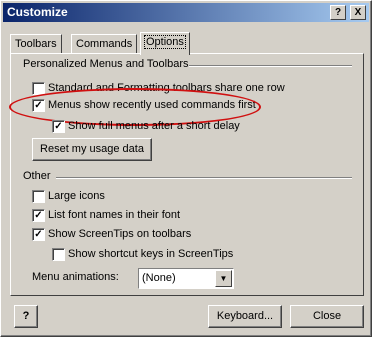 This screenshot has width=372, height=337. I want to click on font-names-label: List font names in their font, so click(114, 215).